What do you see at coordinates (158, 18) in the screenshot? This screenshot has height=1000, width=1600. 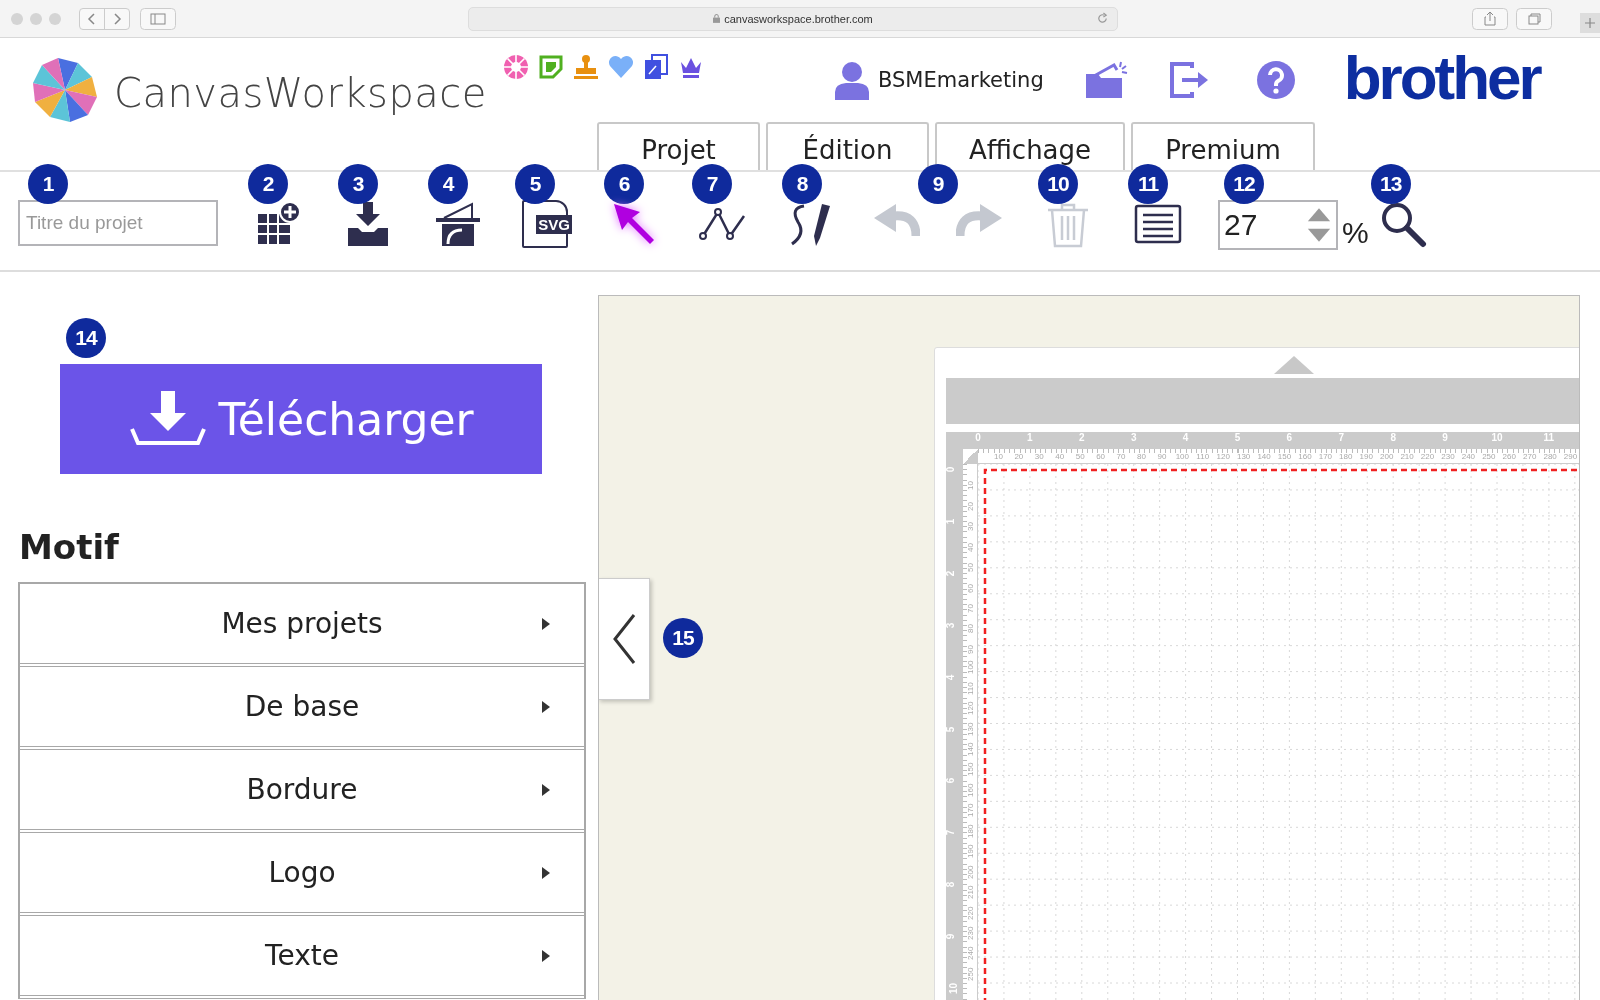 I see `sidebar-toggle-icon` at bounding box center [158, 18].